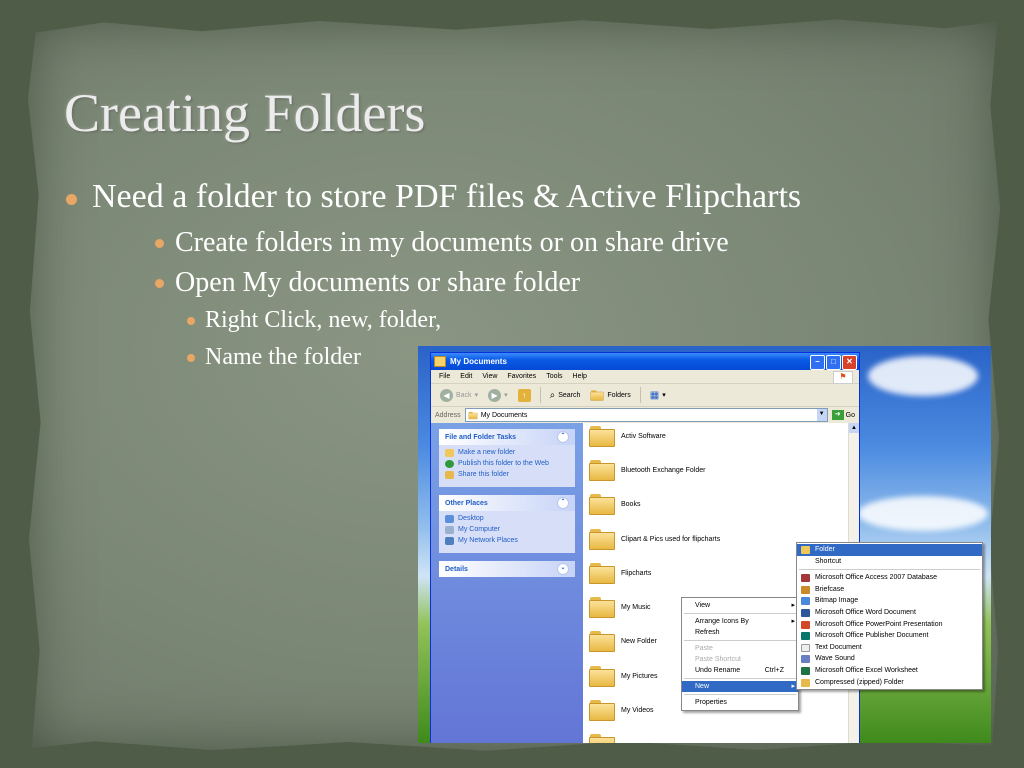 The image size is (1024, 768). Describe the element at coordinates (889, 578) in the screenshot. I see `new-access-item: Microsoft Office Access 2007 Database` at that location.